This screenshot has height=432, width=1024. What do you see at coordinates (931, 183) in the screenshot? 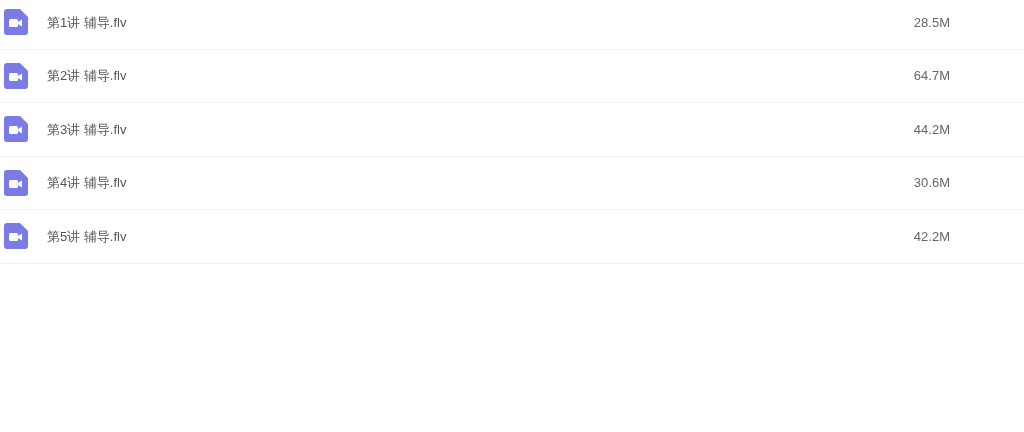
I see `file-size: 30.6M` at bounding box center [931, 183].